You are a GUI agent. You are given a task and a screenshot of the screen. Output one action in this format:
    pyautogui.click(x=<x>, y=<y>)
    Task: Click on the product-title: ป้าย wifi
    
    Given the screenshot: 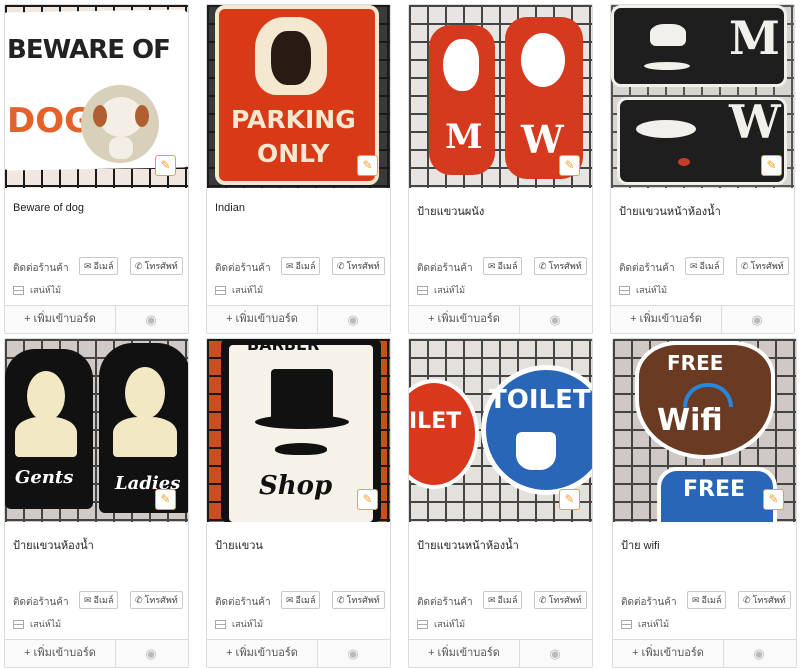 What is the action you would take?
    pyautogui.click(x=640, y=545)
    